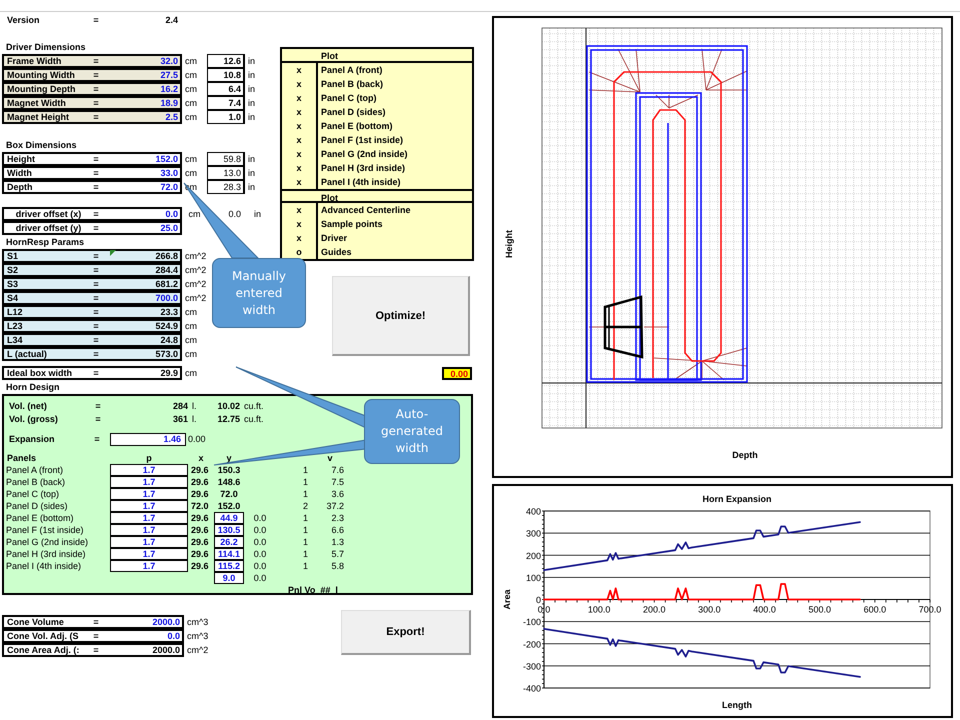 The height and width of the screenshot is (720, 960). What do you see at coordinates (33, 387) in the screenshot?
I see `section-title: Horn Design` at bounding box center [33, 387].